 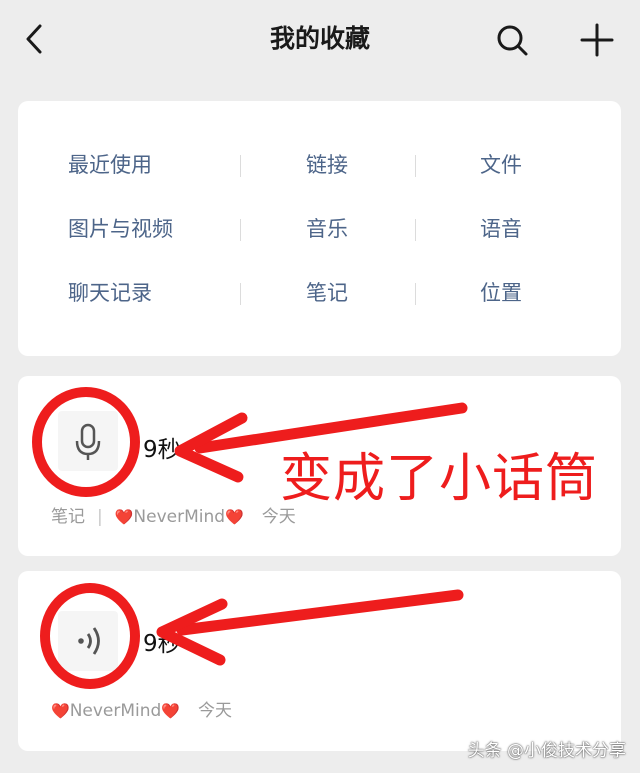 I want to click on item-meta: 笔记 | ❤️NeverMind❤️ 今天, so click(x=173, y=517).